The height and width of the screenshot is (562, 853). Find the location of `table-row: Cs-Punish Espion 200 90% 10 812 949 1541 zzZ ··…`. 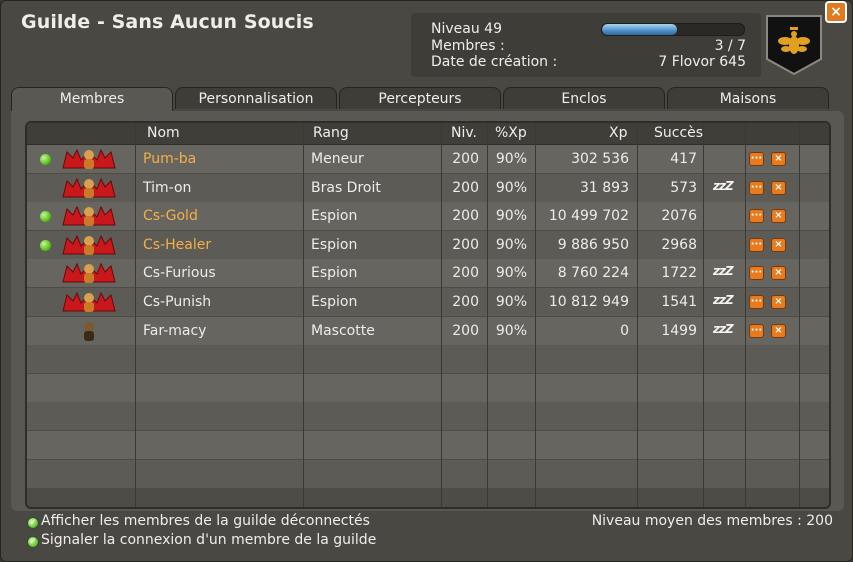

table-row: Cs-Punish Espion 200 90% 10 812 949 1541 zzZ ··… is located at coordinates (428, 302).